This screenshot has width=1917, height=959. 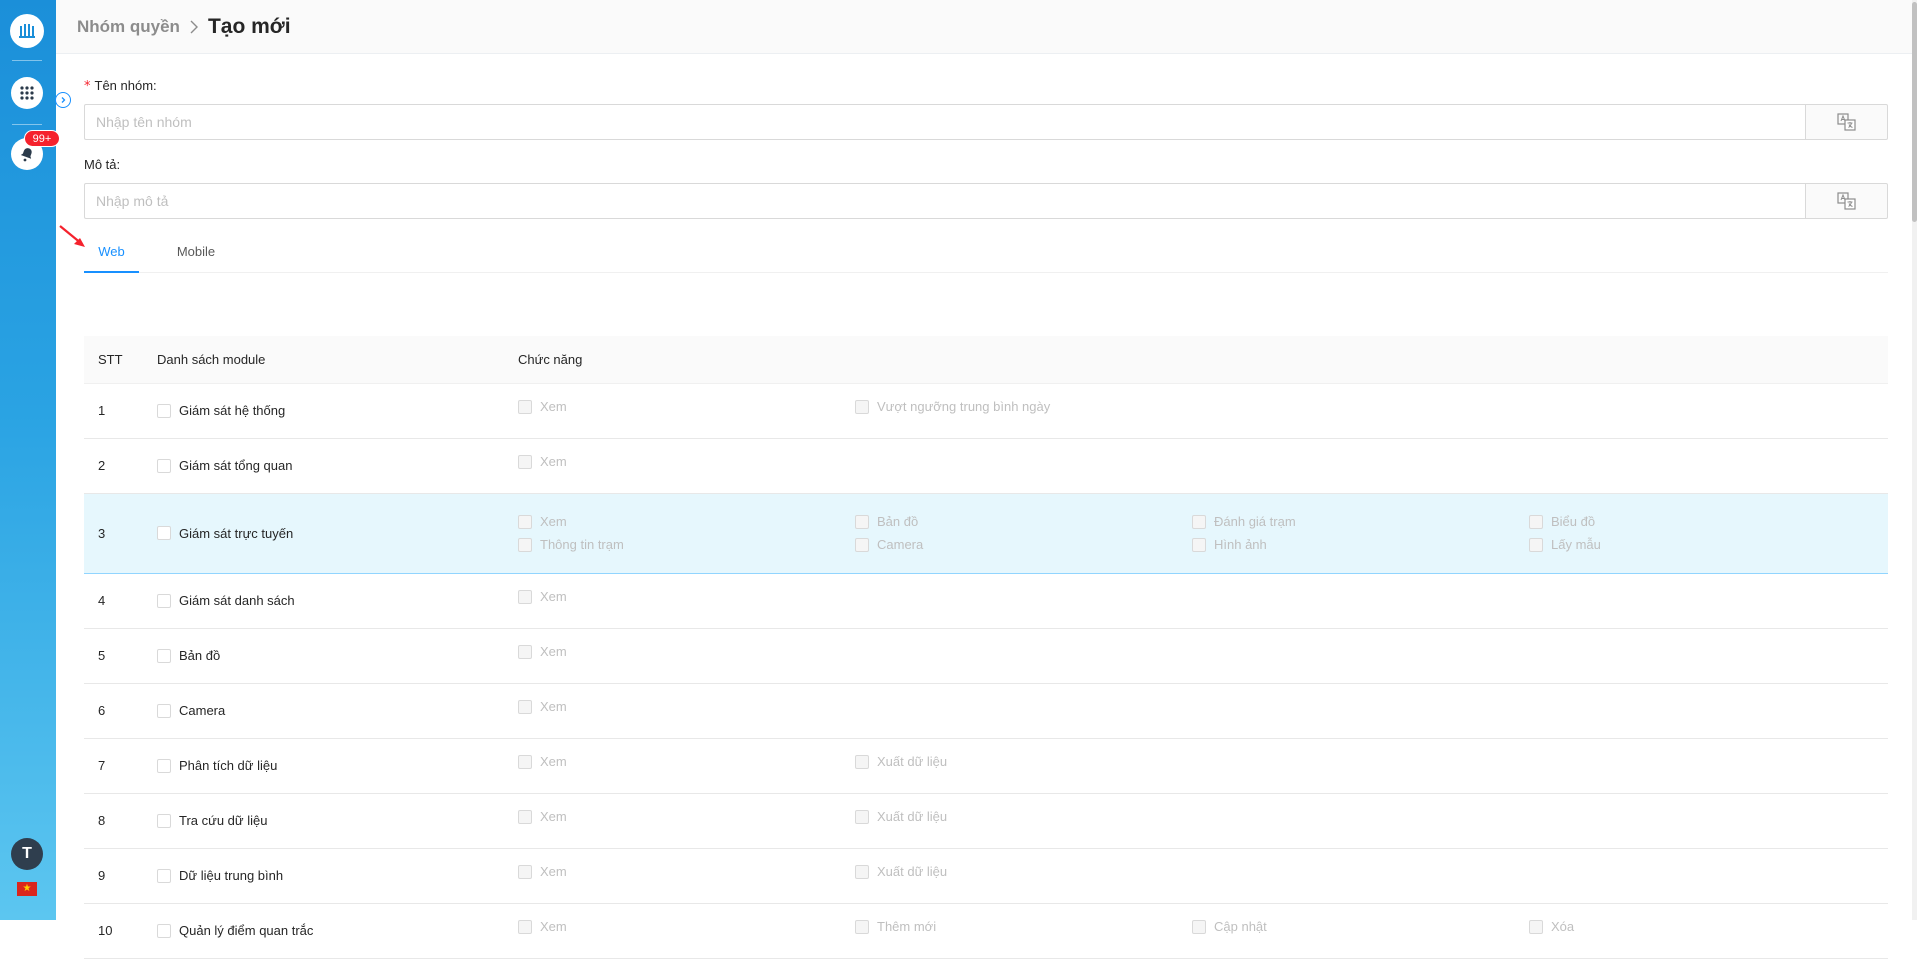 What do you see at coordinates (1240, 926) in the screenshot?
I see `function-name: Cập nhật` at bounding box center [1240, 926].